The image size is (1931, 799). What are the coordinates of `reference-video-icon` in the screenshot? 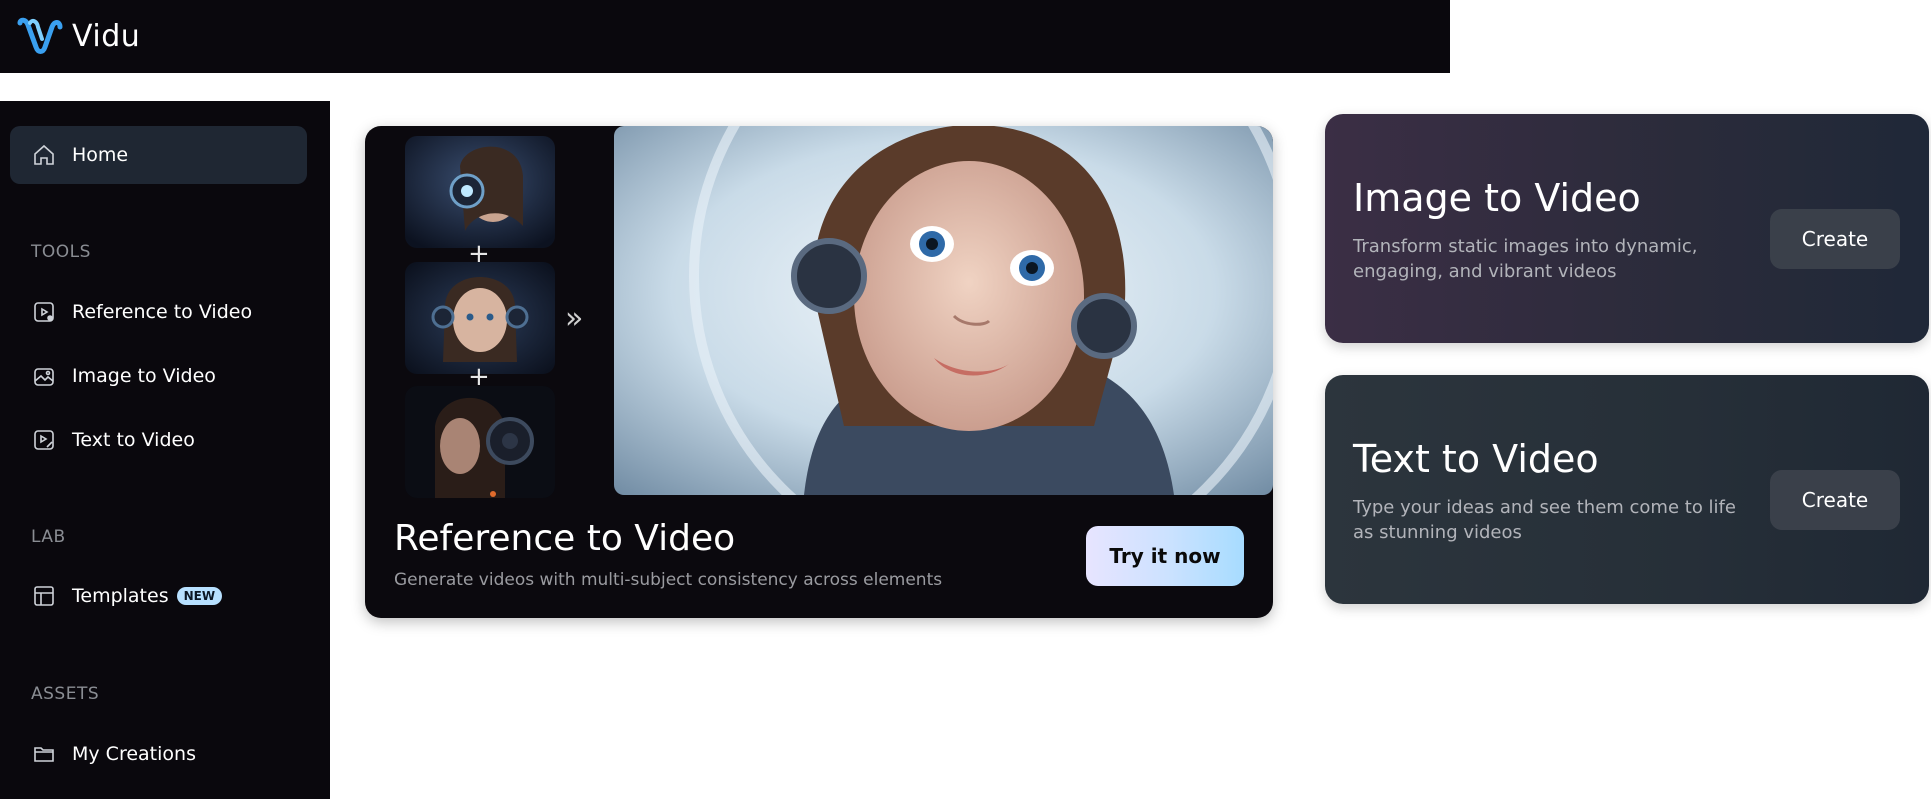 It's located at (44, 312).